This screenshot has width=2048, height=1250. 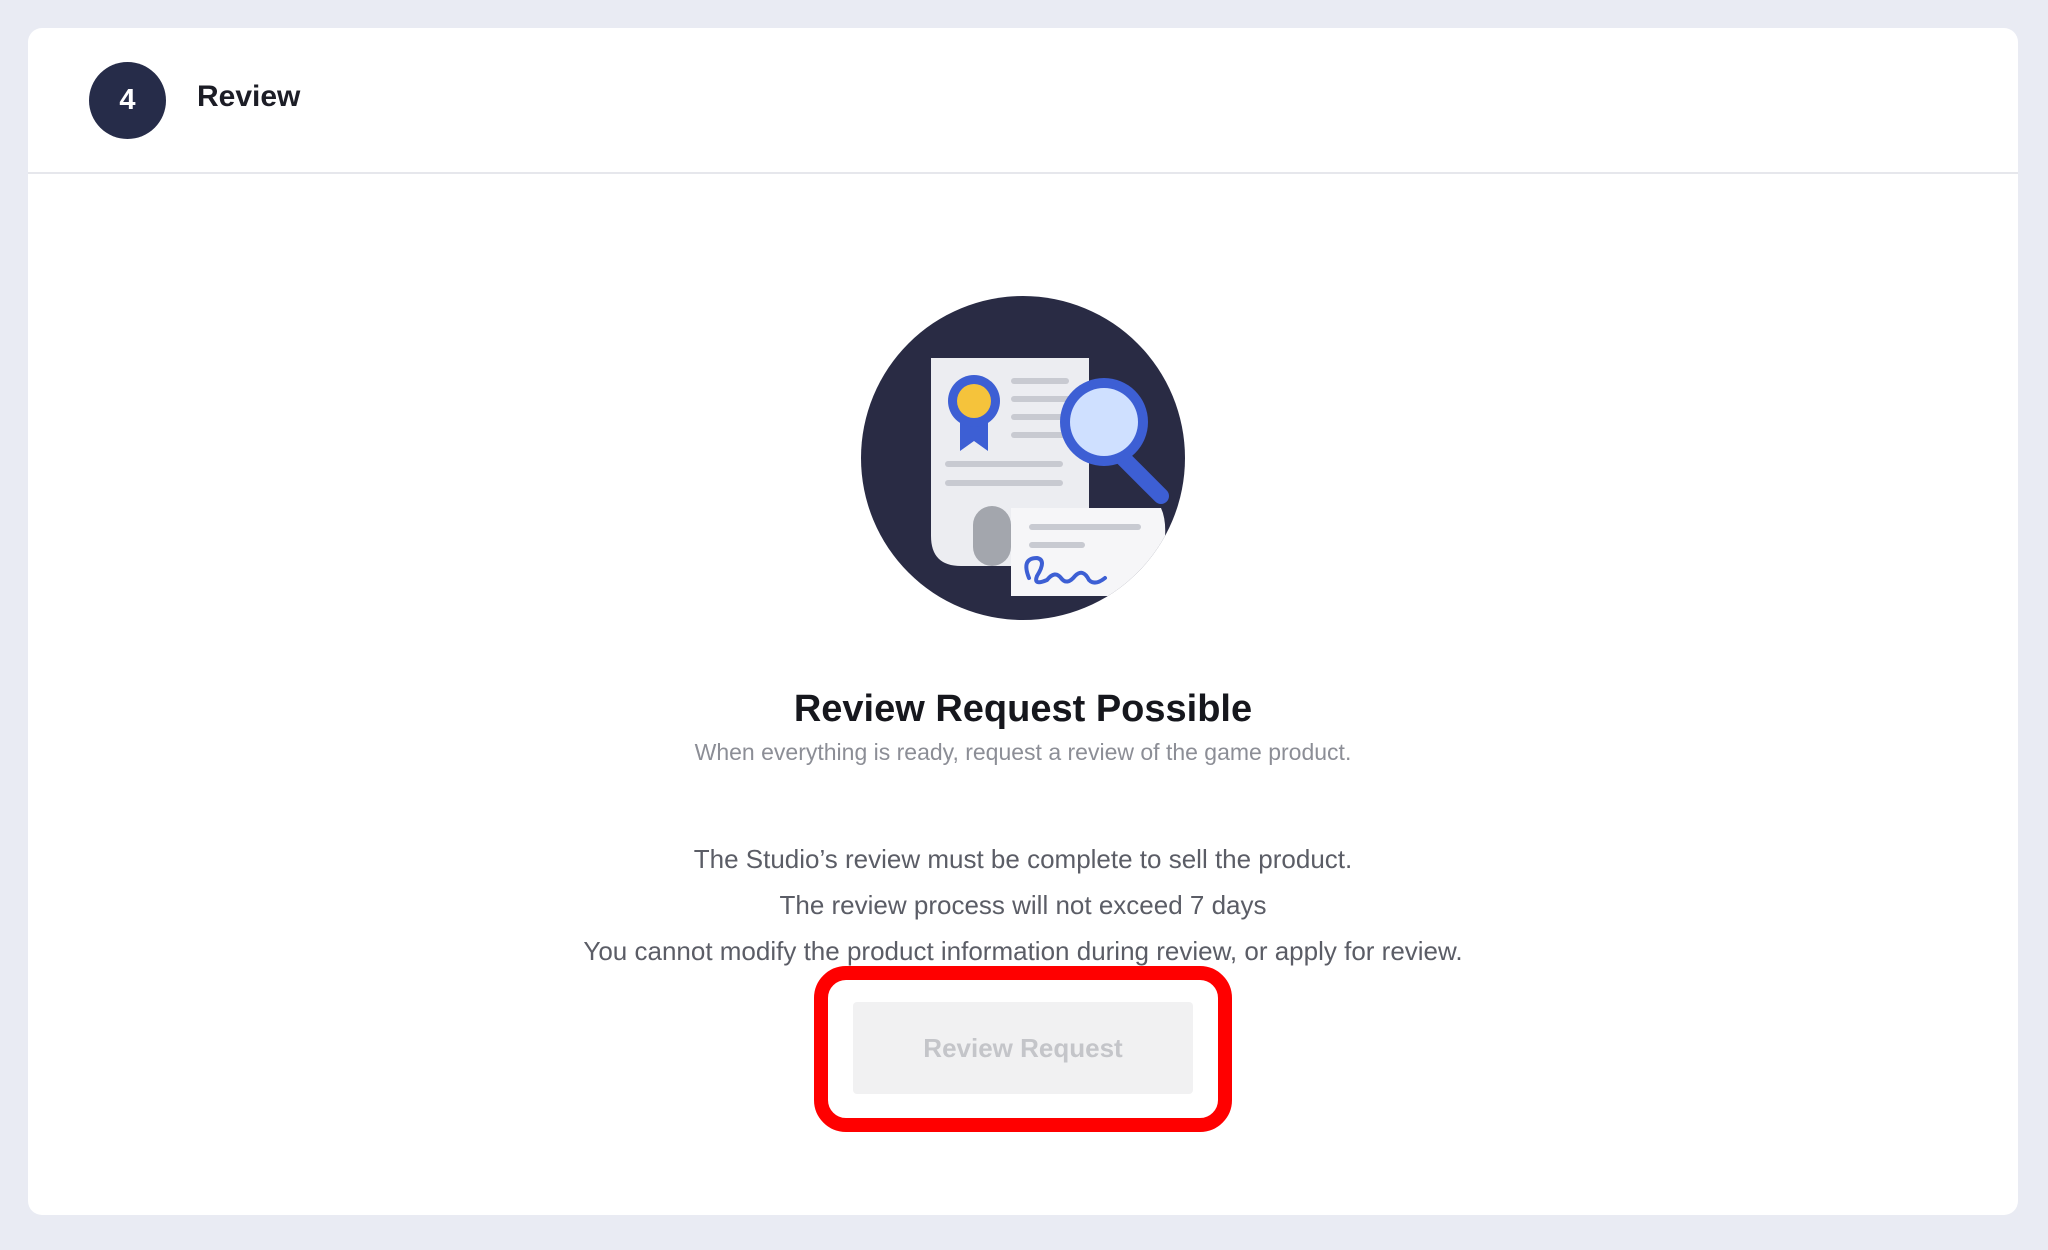 What do you see at coordinates (1023, 101) in the screenshot?
I see `step-header: 4 Review` at bounding box center [1023, 101].